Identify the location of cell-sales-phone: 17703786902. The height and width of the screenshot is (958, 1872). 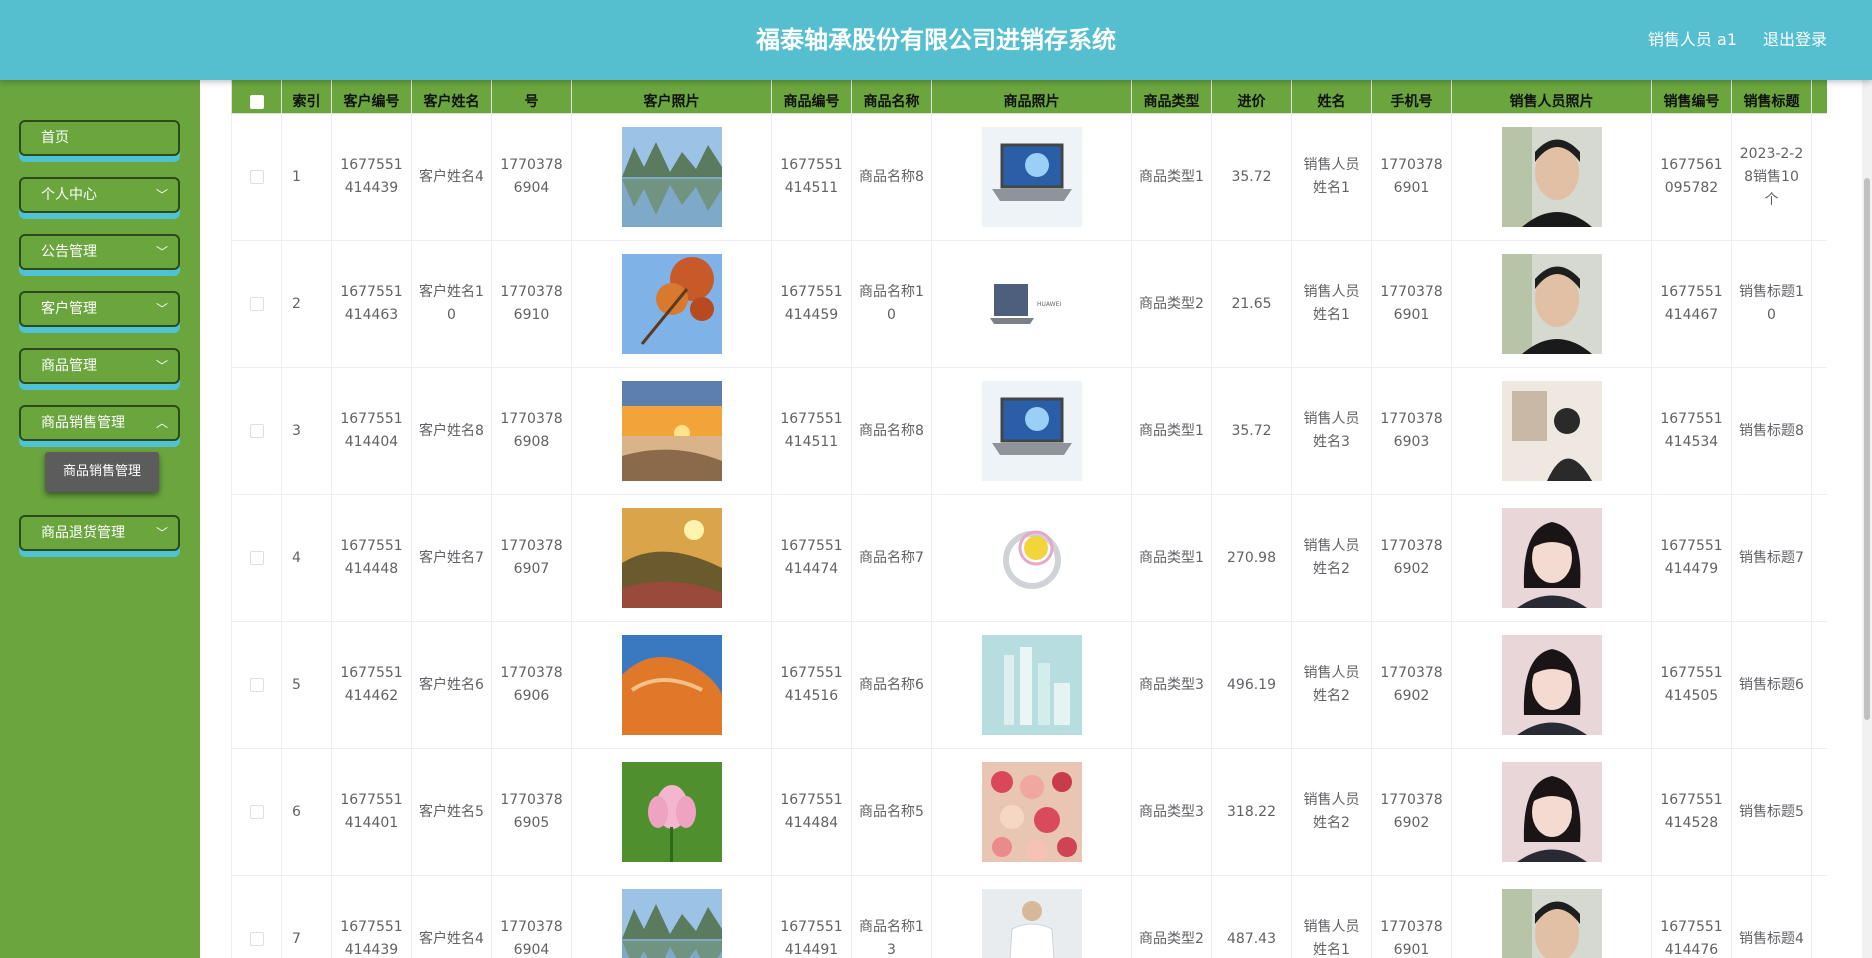
(1411, 685).